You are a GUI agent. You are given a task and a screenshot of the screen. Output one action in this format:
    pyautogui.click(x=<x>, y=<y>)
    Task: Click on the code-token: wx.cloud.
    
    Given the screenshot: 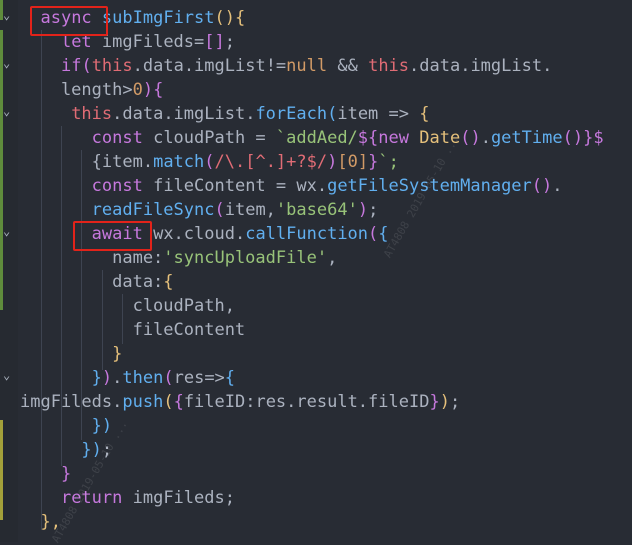 What is the action you would take?
    pyautogui.click(x=194, y=234)
    